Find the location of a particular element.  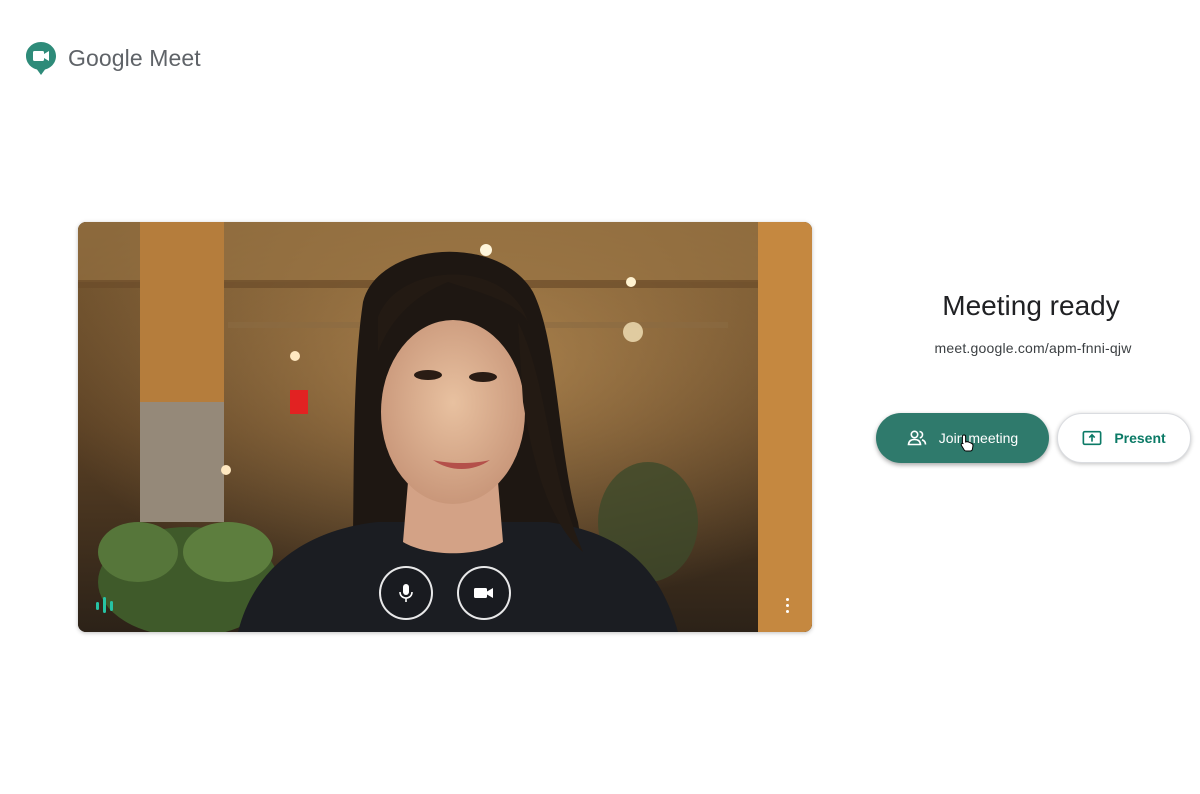

page-title: Meeting ready is located at coordinates (1031, 305).